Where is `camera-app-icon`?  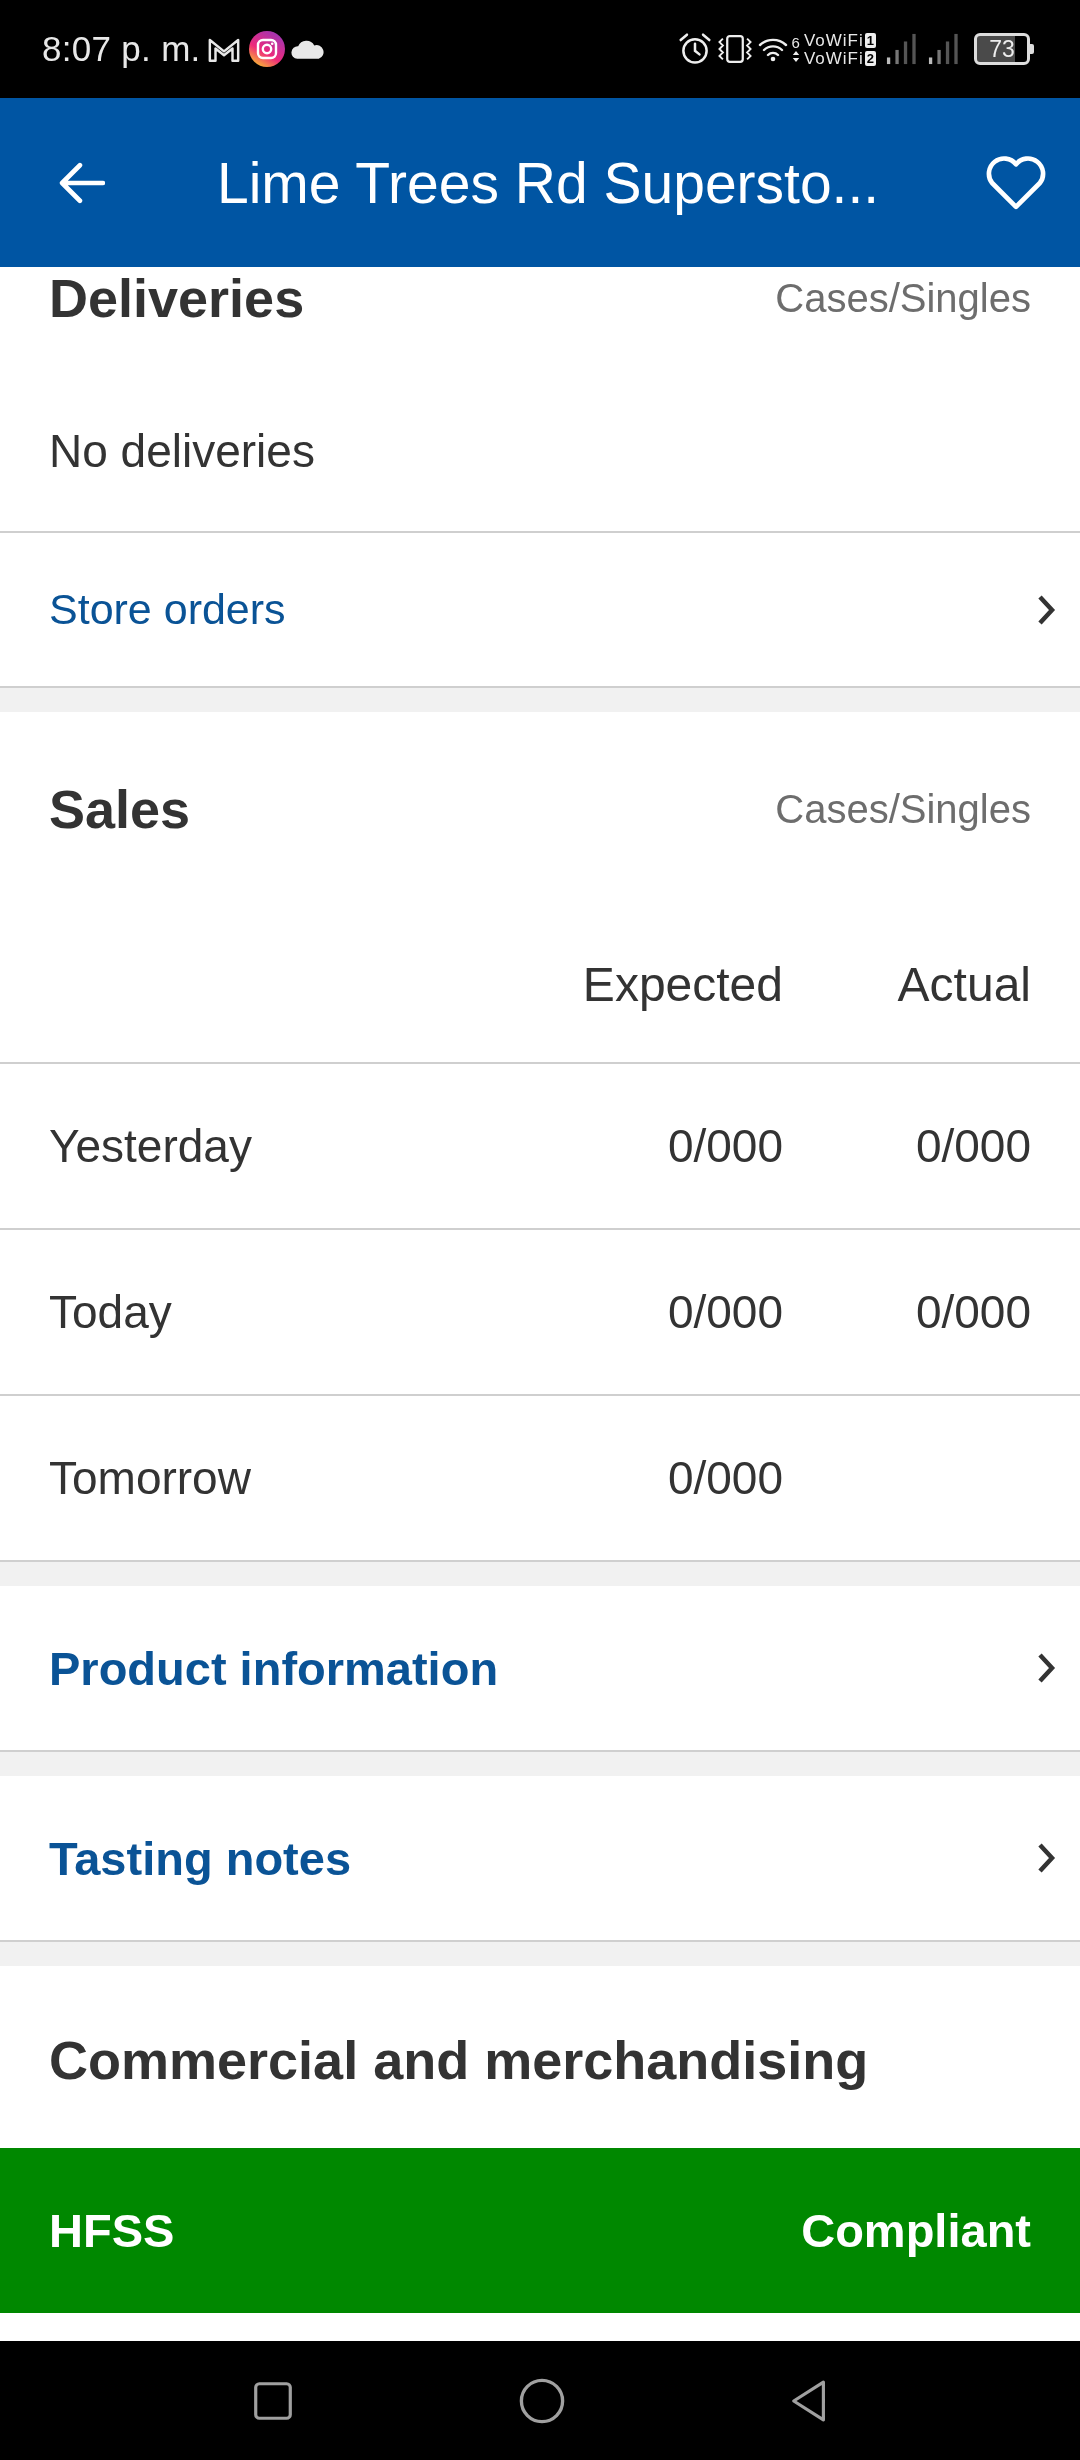 camera-app-icon is located at coordinates (266, 49).